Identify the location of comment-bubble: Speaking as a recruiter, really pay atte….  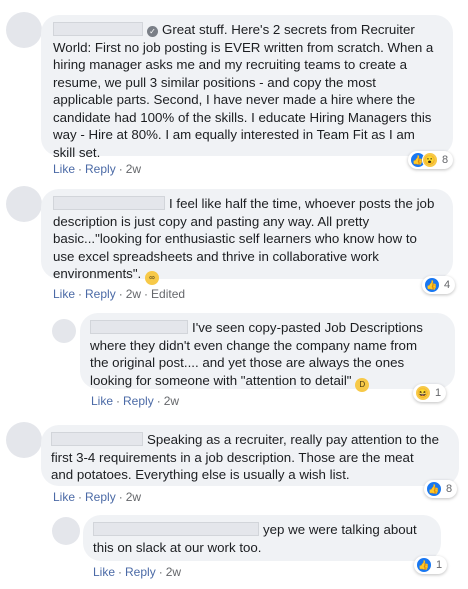
(250, 455).